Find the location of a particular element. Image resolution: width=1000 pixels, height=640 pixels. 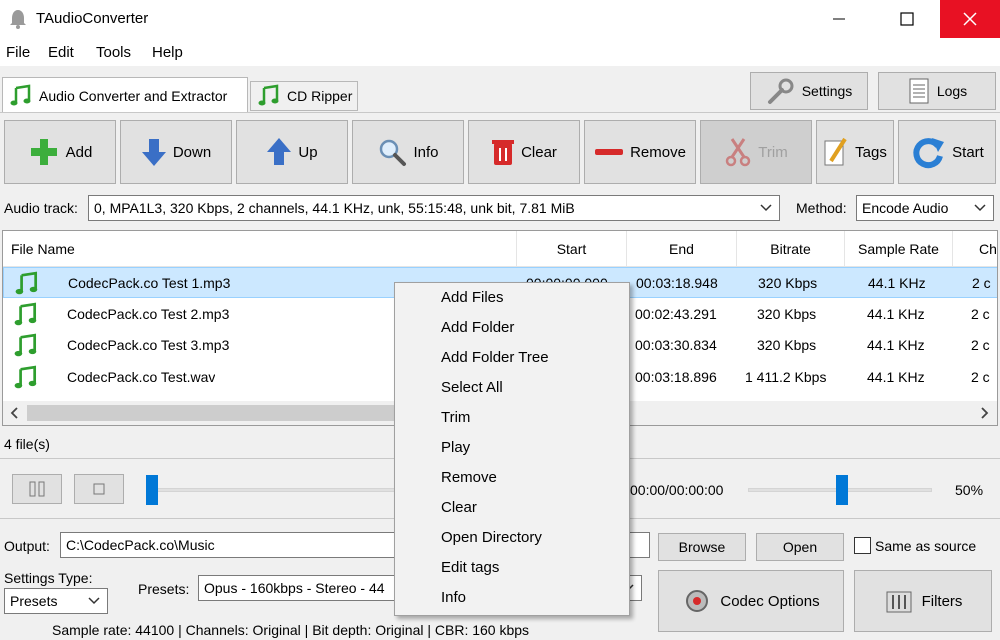

tab-label: Audio Converter and Extractor is located at coordinates (133, 95).